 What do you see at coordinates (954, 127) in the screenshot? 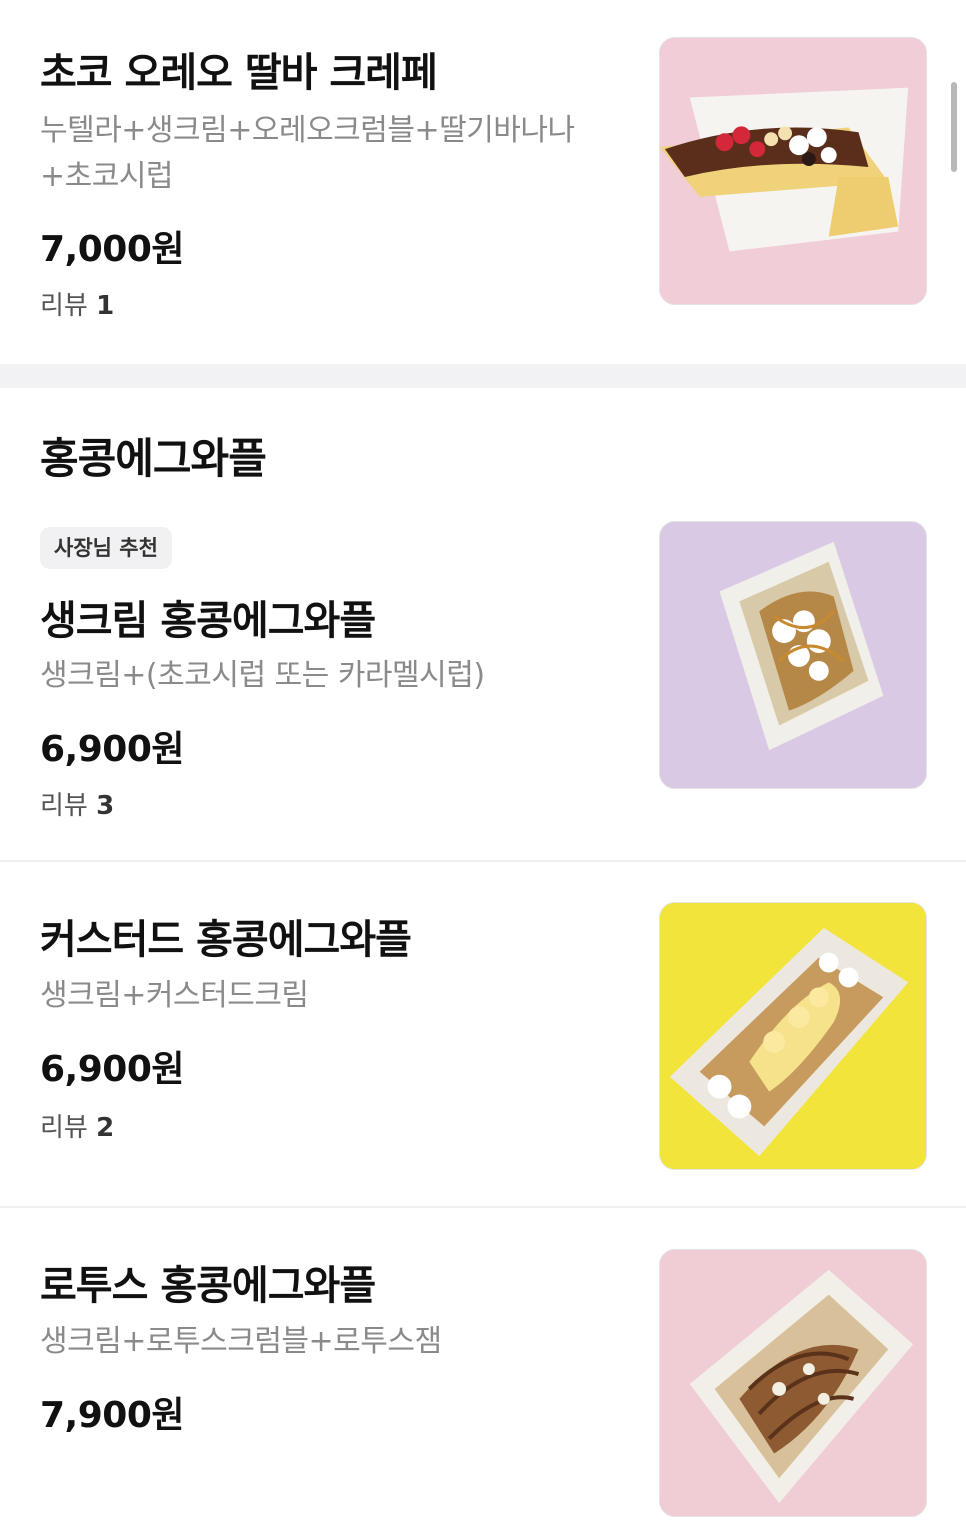
I see `scrollbar` at bounding box center [954, 127].